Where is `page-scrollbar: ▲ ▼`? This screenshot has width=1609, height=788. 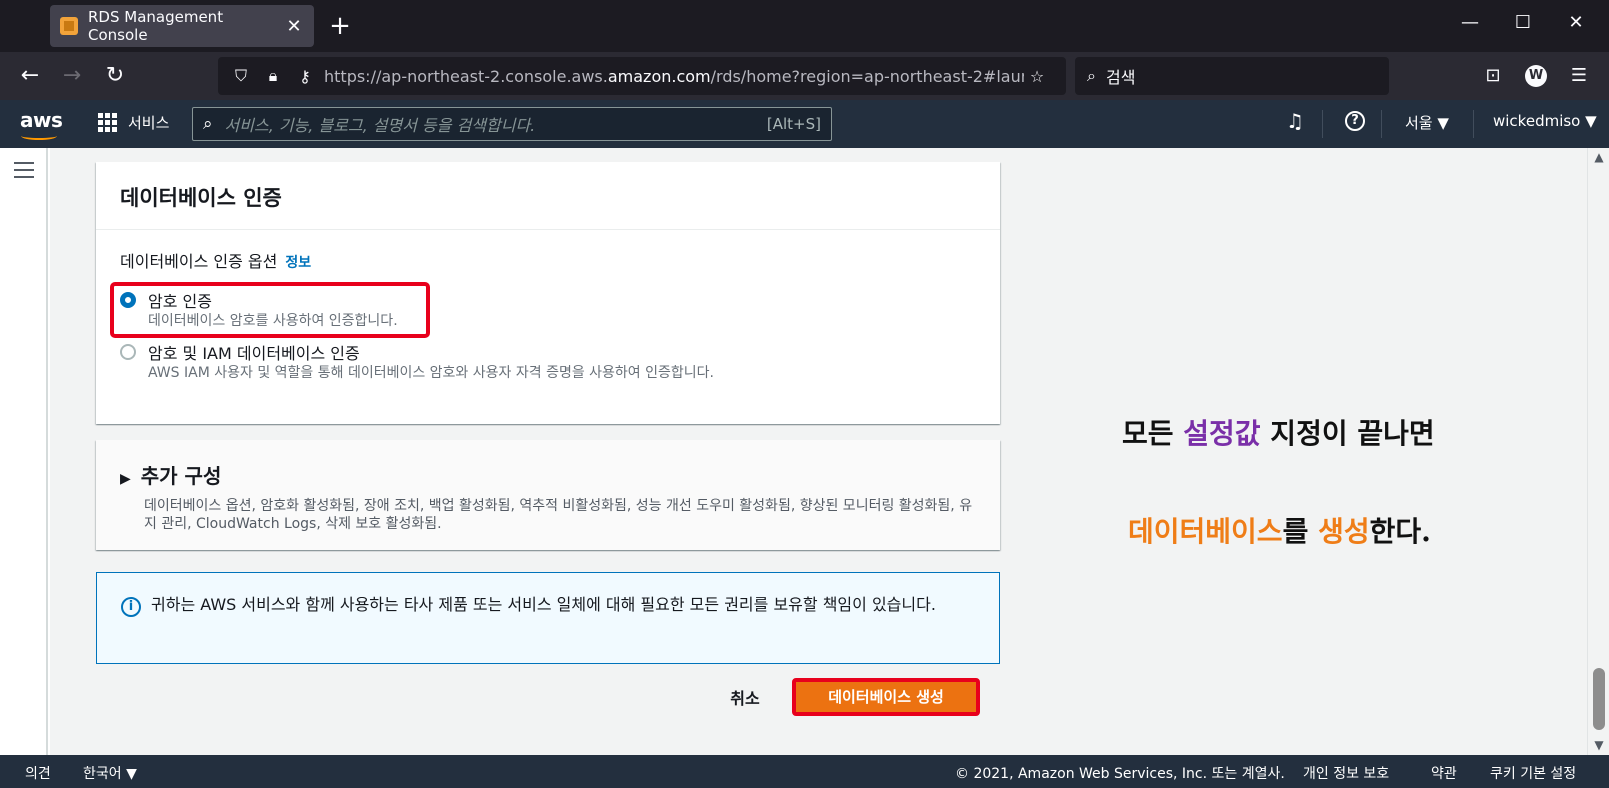
page-scrollbar: ▲ ▼ is located at coordinates (1598, 451).